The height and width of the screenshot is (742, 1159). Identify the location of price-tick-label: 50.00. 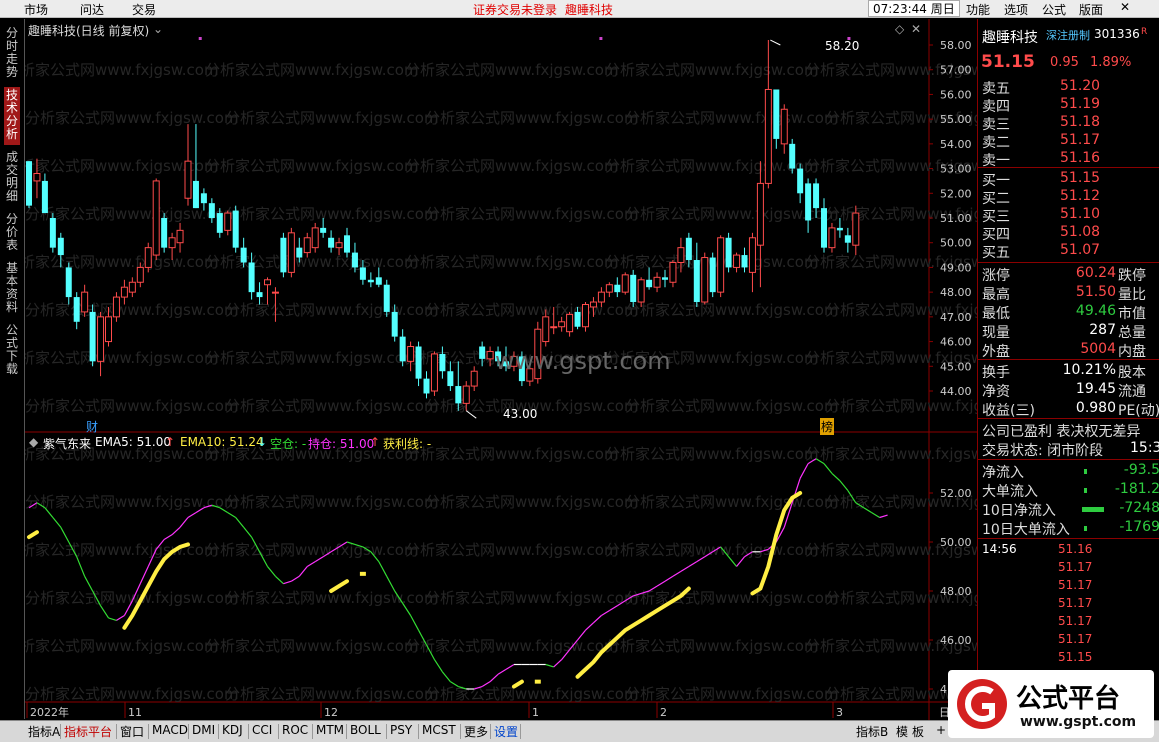
(956, 243).